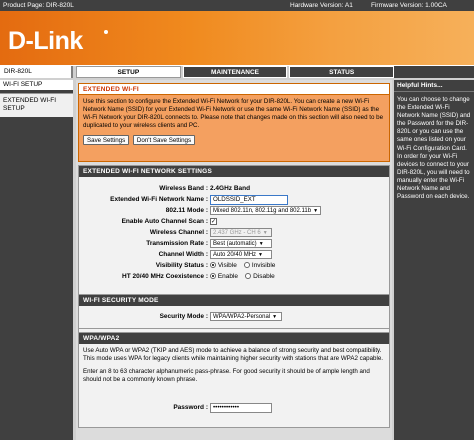  I want to click on wireless-band-row: Wireless Band : 2.4GHz Band, so click(234, 189).